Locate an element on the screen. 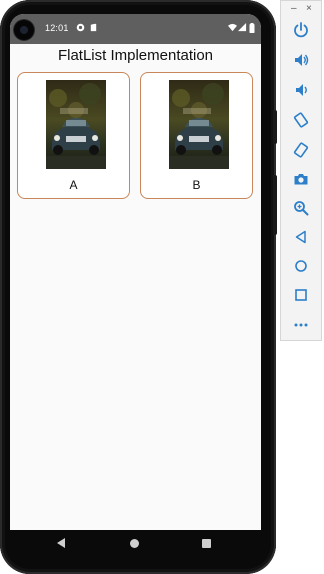 This screenshot has height=574, width=324. rotate-left-icon is located at coordinates (301, 120).